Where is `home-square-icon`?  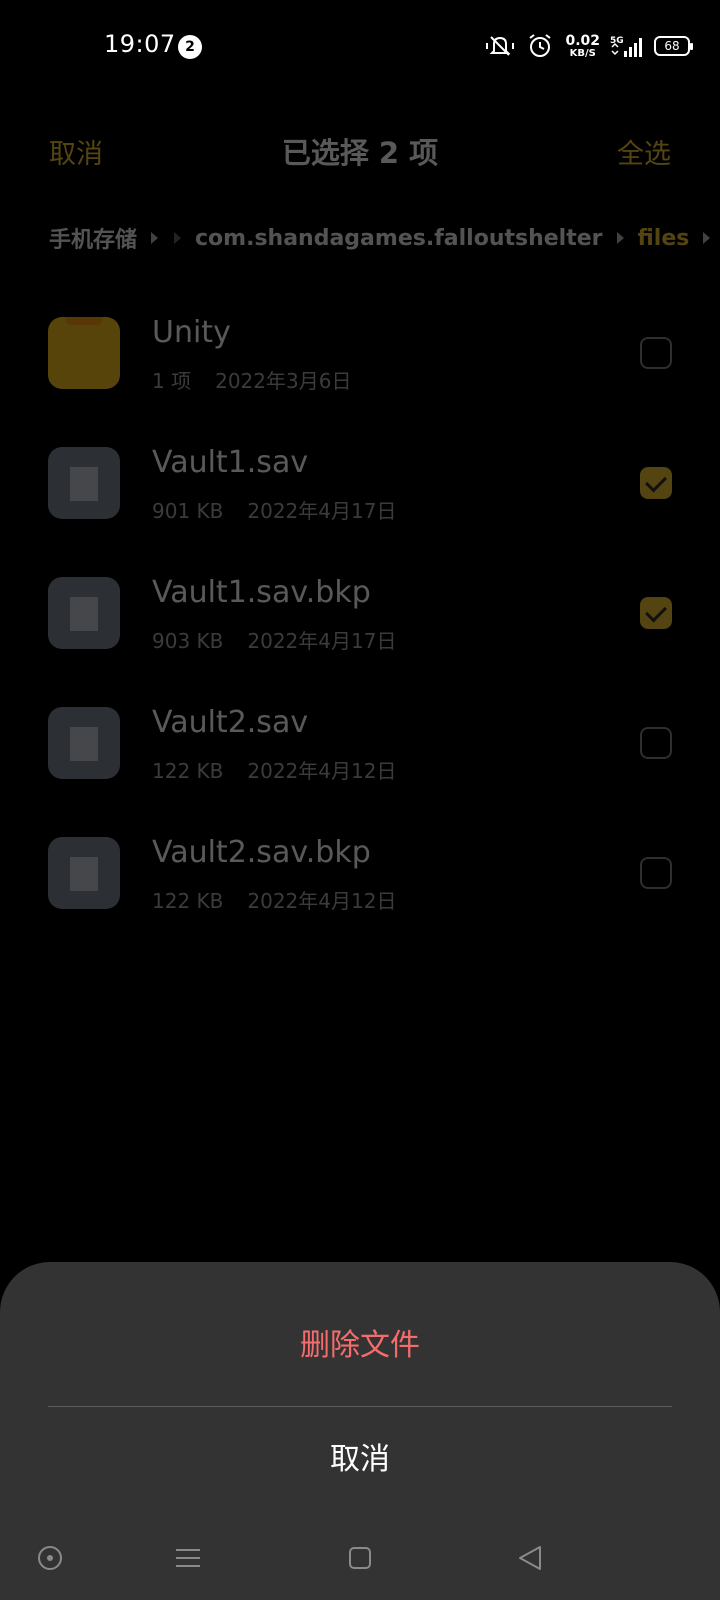 home-square-icon is located at coordinates (360, 1558).